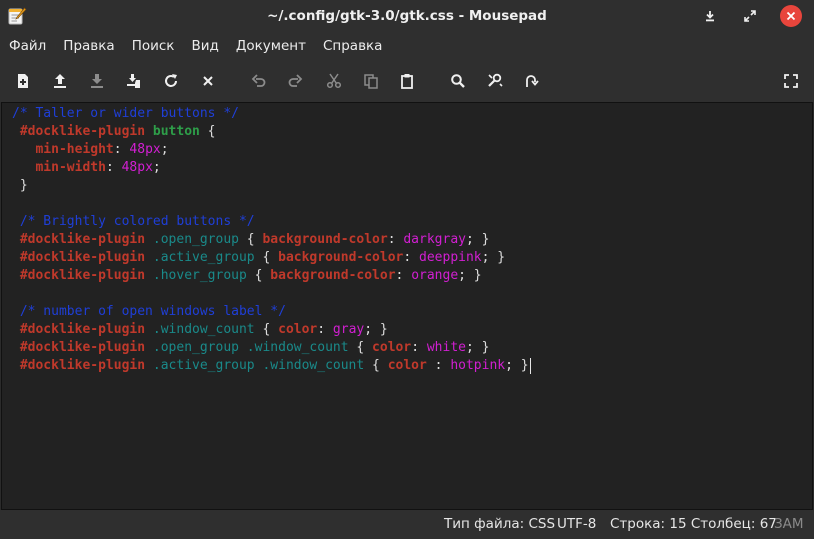  I want to click on search-button, so click(458, 81).